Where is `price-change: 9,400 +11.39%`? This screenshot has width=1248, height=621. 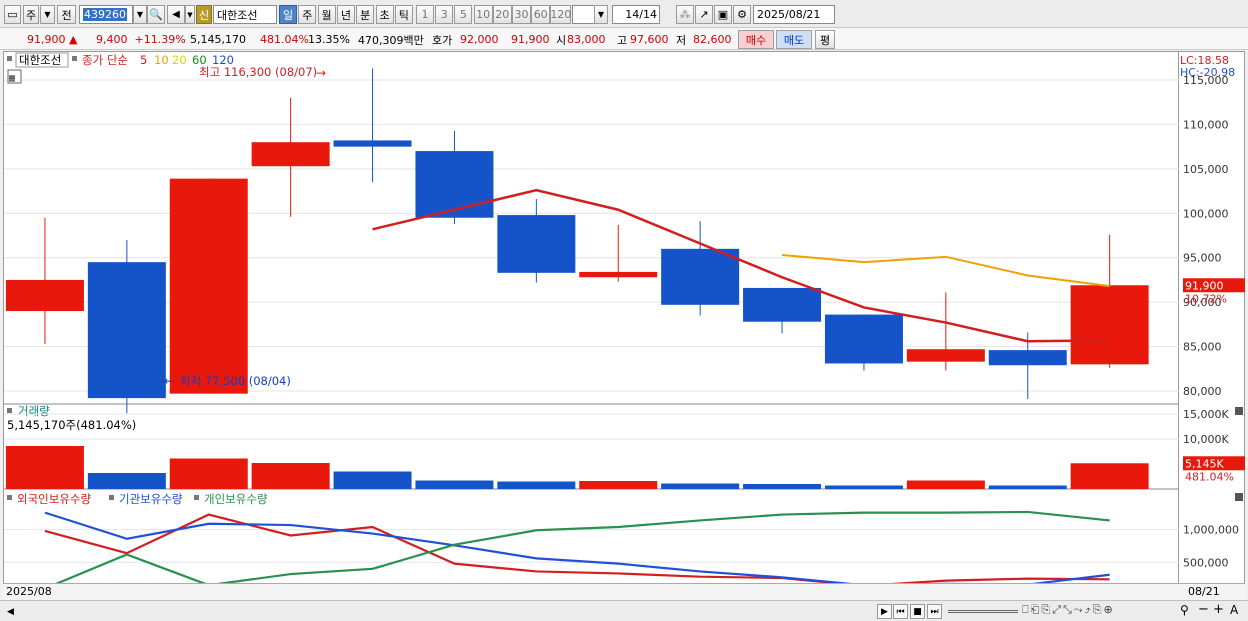 price-change: 9,400 +11.39% is located at coordinates (141, 39).